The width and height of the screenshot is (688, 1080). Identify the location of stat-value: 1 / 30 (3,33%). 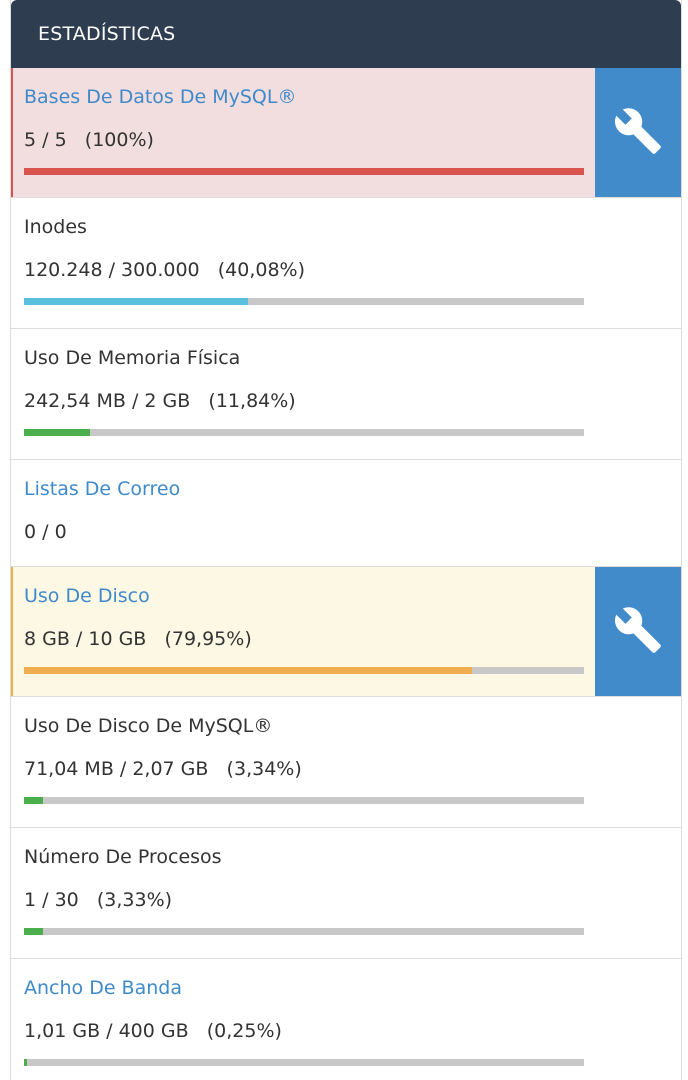
(98, 900).